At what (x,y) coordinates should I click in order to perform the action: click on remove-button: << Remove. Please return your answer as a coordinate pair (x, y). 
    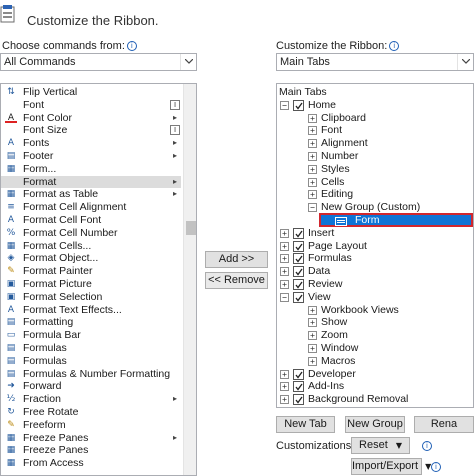
    Looking at the image, I should click on (236, 280).